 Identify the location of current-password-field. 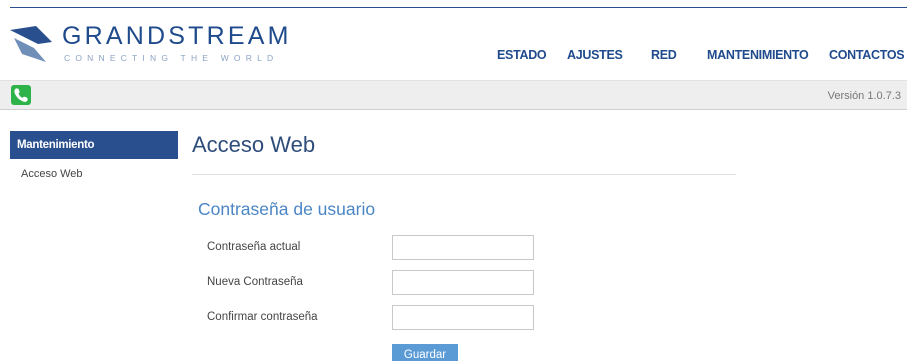
(463, 247).